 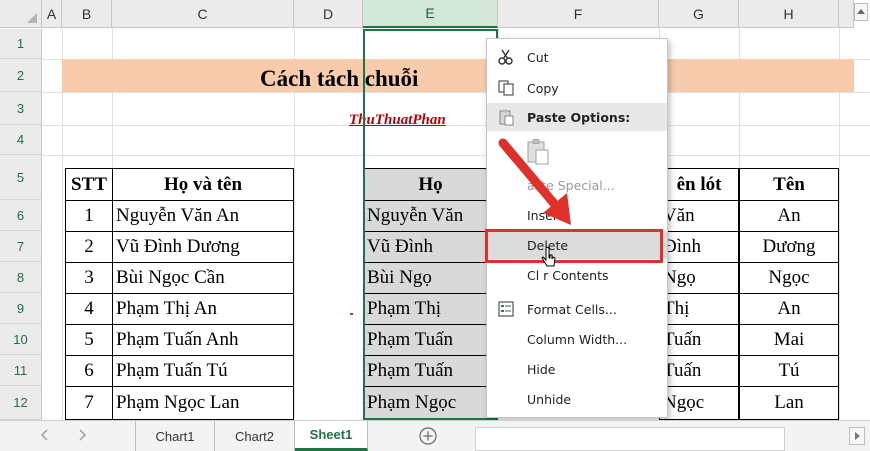 What do you see at coordinates (577, 57) in the screenshot?
I see `menu-item-cut: Cut` at bounding box center [577, 57].